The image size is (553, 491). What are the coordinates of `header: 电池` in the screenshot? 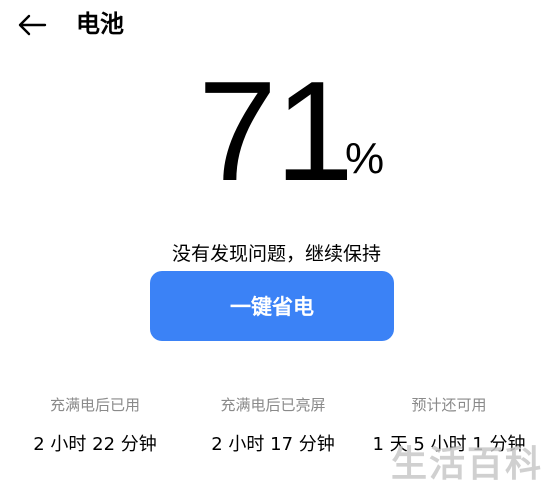 It's located at (276, 24).